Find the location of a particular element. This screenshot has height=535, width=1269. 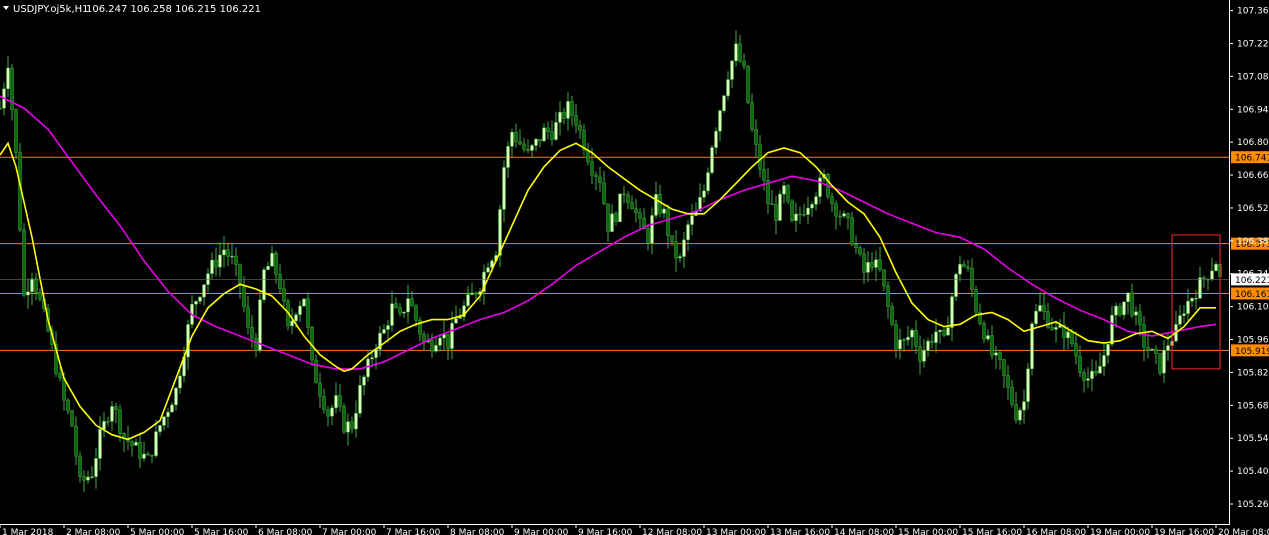

y-tick-label: 107.365 is located at coordinates (1253, 12).